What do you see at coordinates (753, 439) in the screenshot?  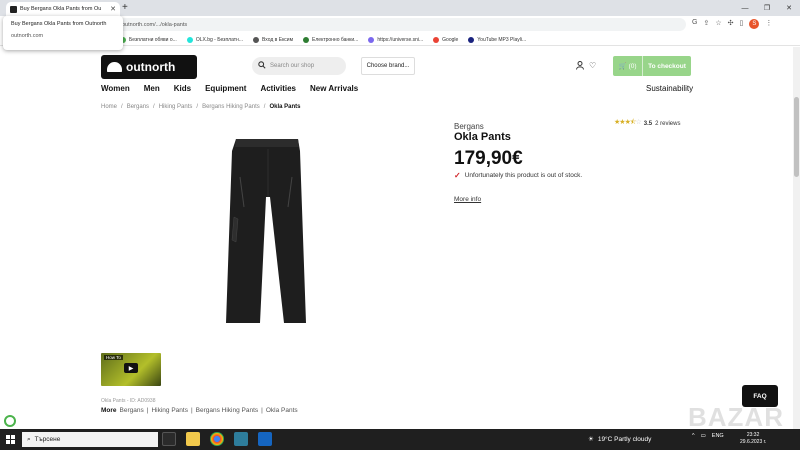 I see `taskbar-clock: 23:32 29.6.2023 г.` at bounding box center [753, 439].